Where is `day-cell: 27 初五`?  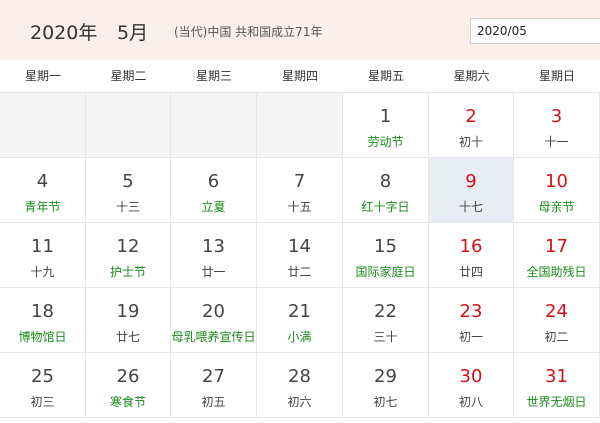 day-cell: 27 初五 is located at coordinates (214, 385).